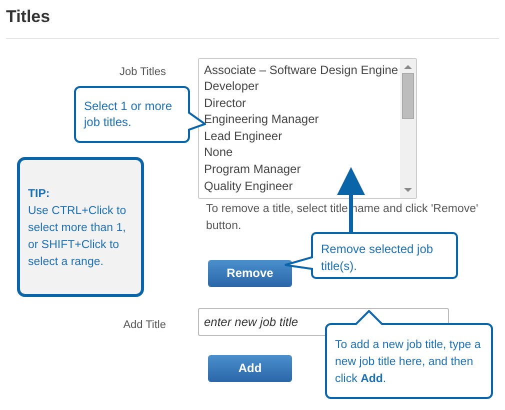 This screenshot has width=505, height=410. What do you see at coordinates (302, 103) in the screenshot?
I see `list-option: Director` at bounding box center [302, 103].